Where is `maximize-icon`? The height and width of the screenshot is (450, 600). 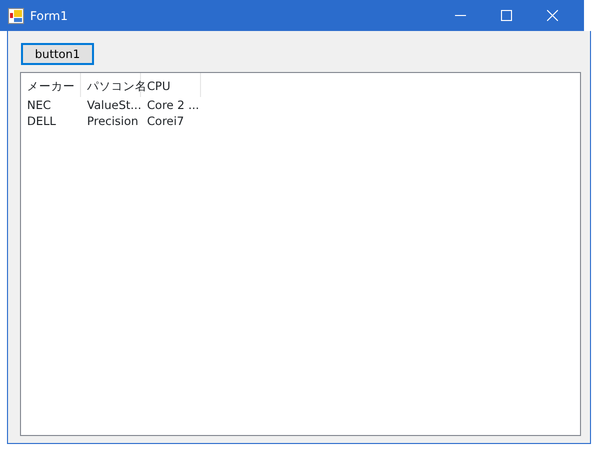
maximize-icon is located at coordinates (506, 15).